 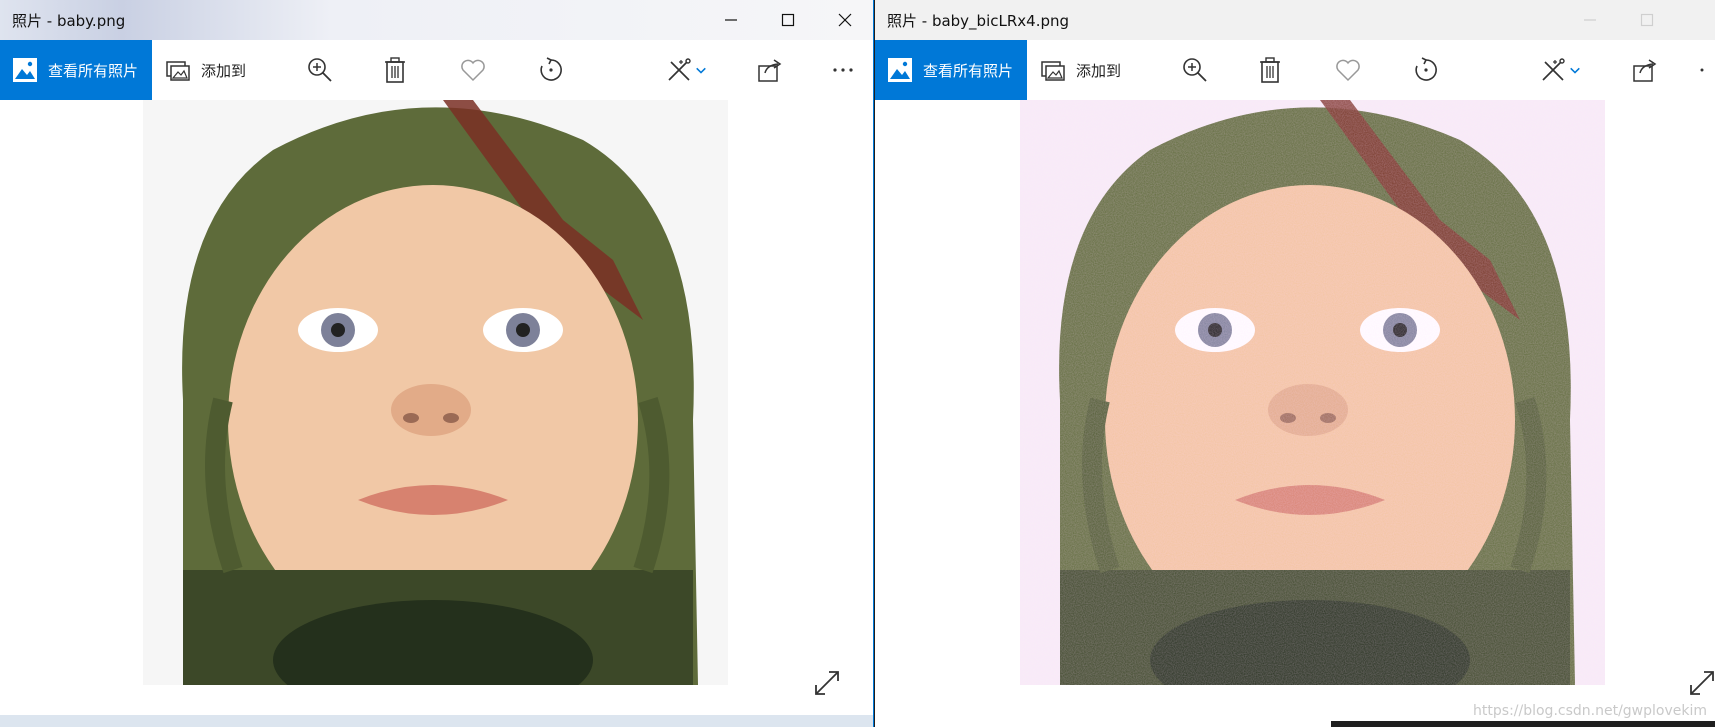 I want to click on title-bar: 照片 - baby_bicLRx4.png, so click(x=1295, y=20).